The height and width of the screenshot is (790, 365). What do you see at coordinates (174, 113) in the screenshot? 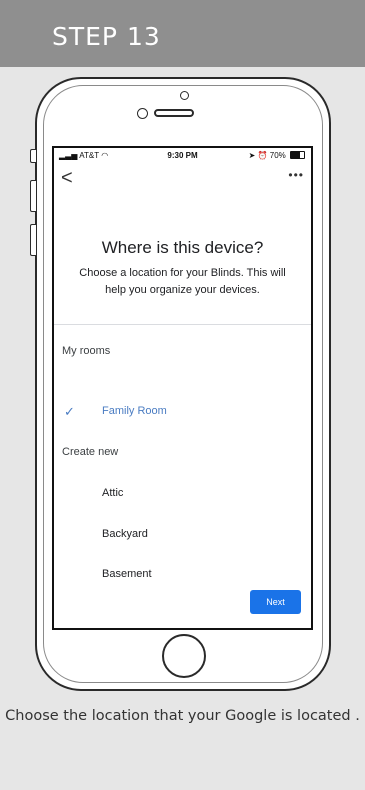
I see `earpiece-speaker` at bounding box center [174, 113].